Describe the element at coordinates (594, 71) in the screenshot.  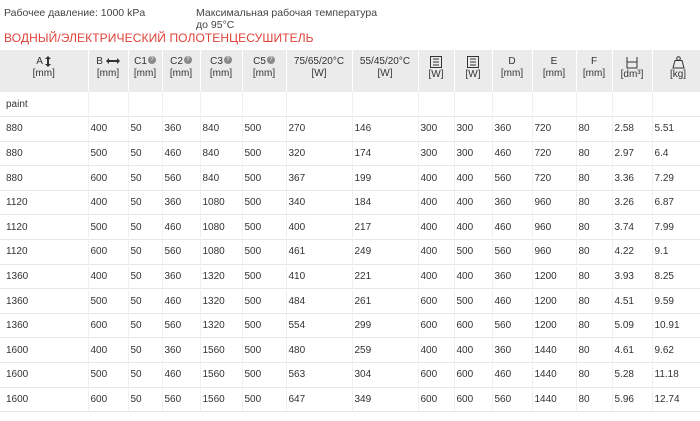
I see `col-f: F [mm]` at that location.